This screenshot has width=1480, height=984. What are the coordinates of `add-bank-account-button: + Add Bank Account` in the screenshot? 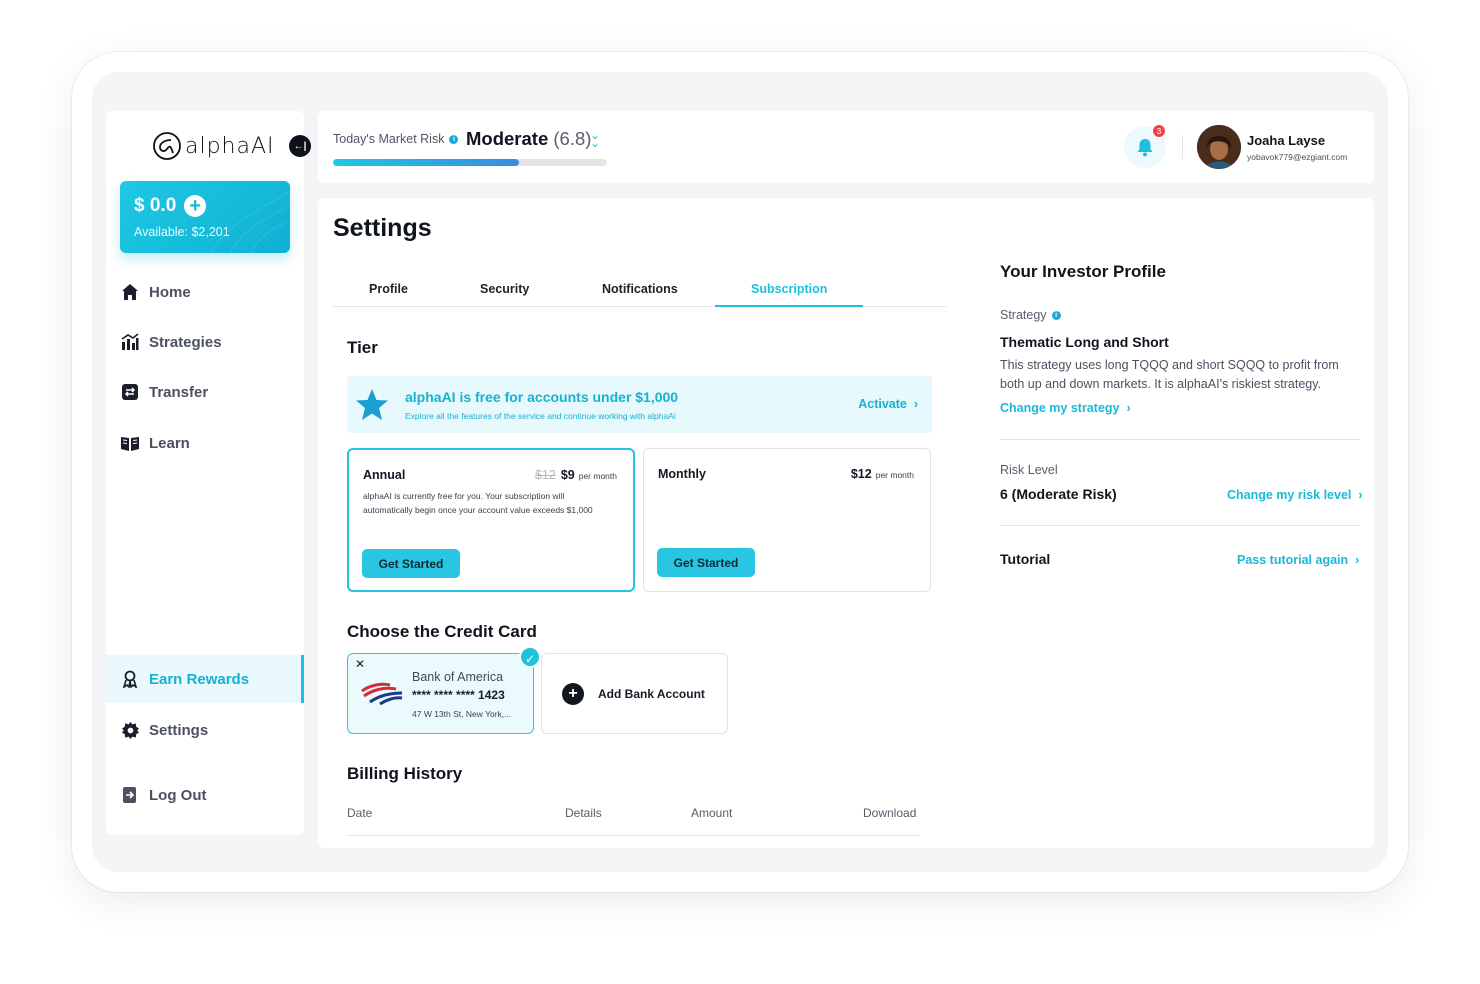 It's located at (634, 693).